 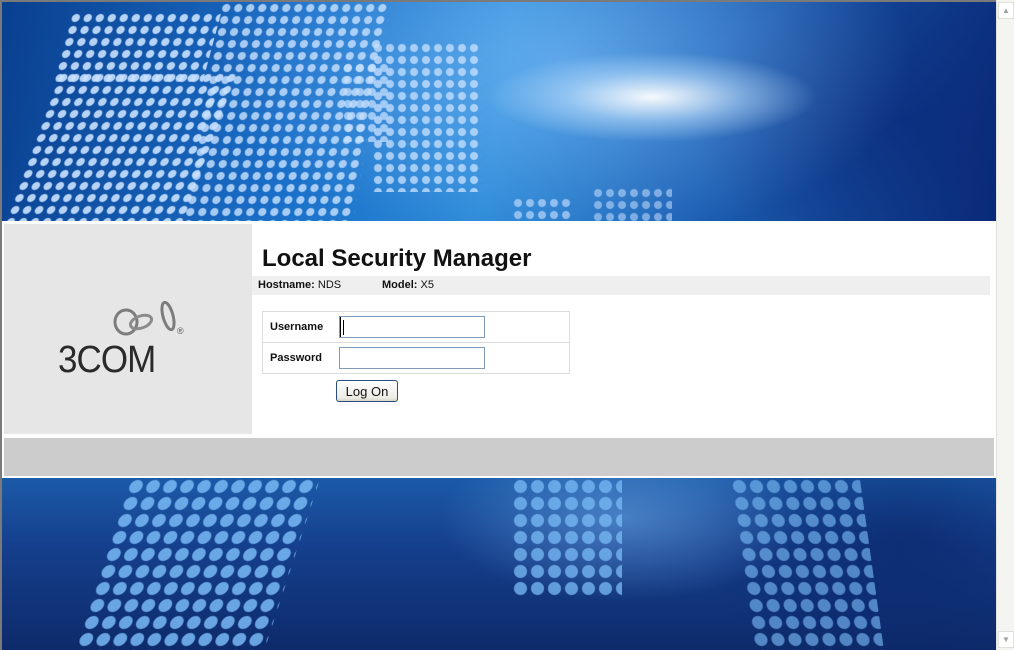 I want to click on logo-panel: ® 3COM, so click(x=128, y=329).